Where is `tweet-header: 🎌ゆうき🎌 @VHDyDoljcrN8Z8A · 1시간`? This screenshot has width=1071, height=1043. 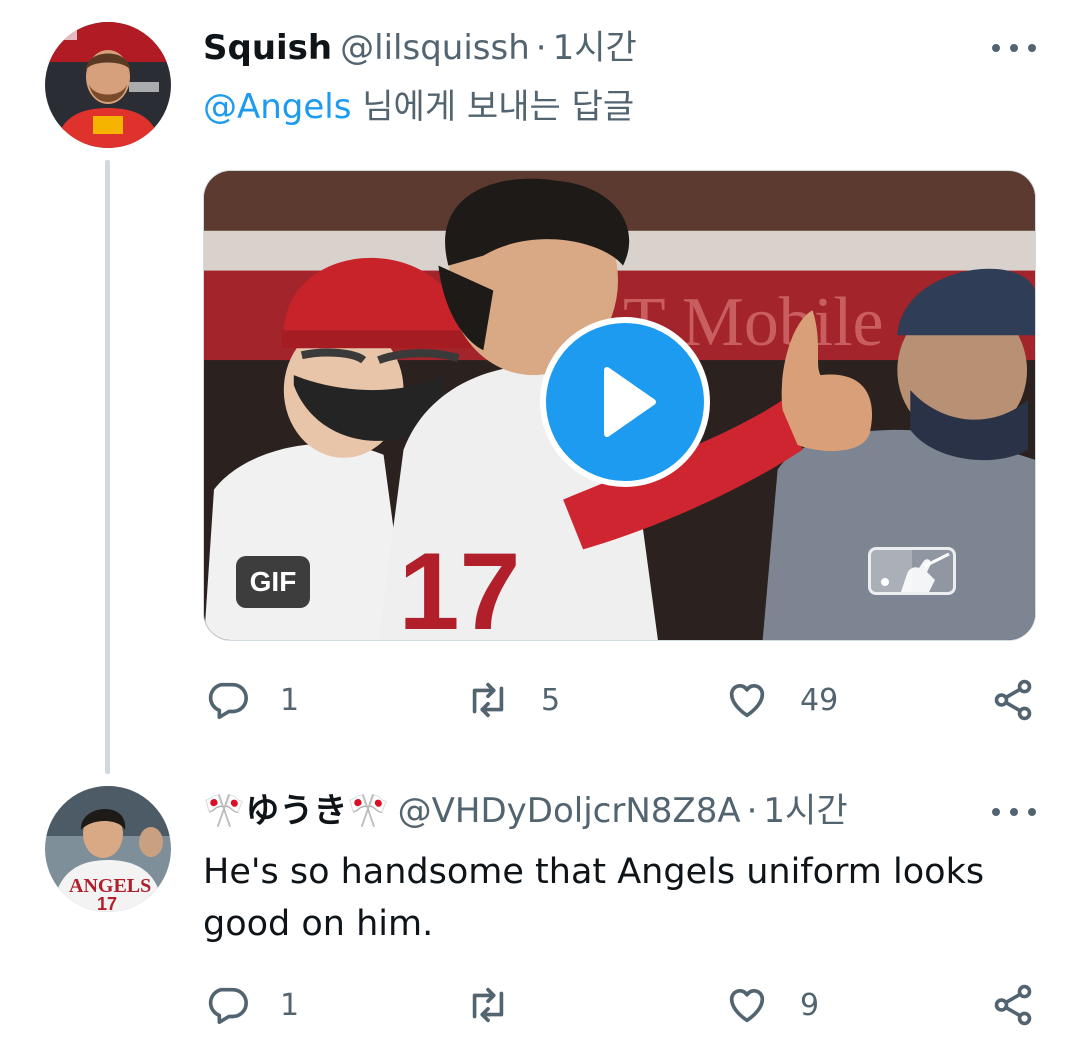
tweet-header: 🎌ゆうき🎌 @VHDyDoljcrN8Z8A · 1시간 is located at coordinates (525, 811).